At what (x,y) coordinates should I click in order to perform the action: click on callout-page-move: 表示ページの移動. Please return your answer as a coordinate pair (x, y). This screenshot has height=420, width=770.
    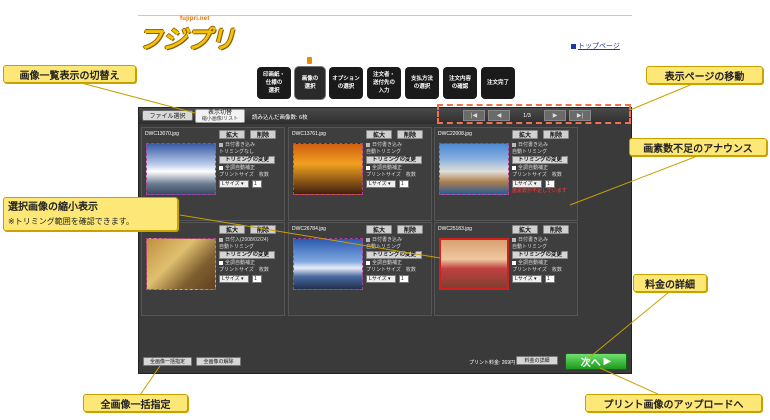
    Looking at the image, I should click on (704, 75).